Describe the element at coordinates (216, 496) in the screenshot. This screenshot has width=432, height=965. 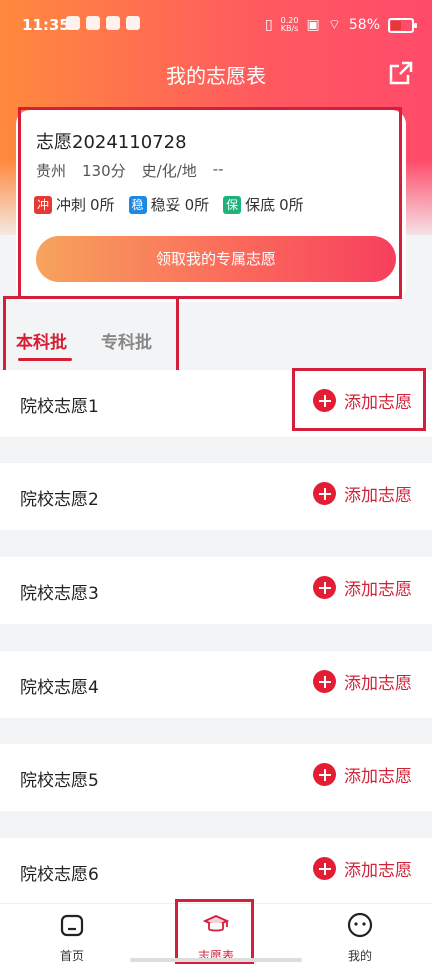
I see `list-item: 院校志愿2 添加志愿` at that location.